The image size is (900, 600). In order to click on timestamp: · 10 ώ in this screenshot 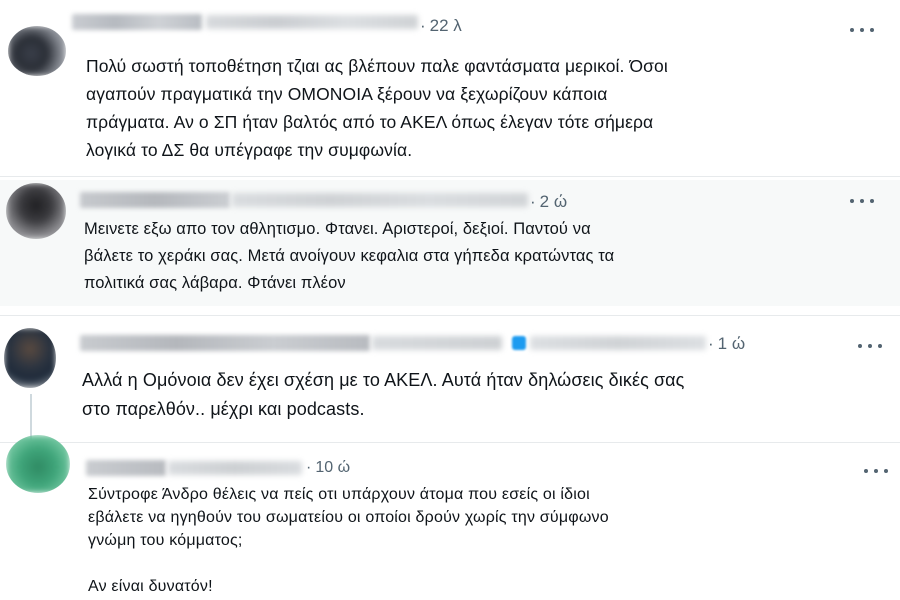, I will do `click(328, 468)`.